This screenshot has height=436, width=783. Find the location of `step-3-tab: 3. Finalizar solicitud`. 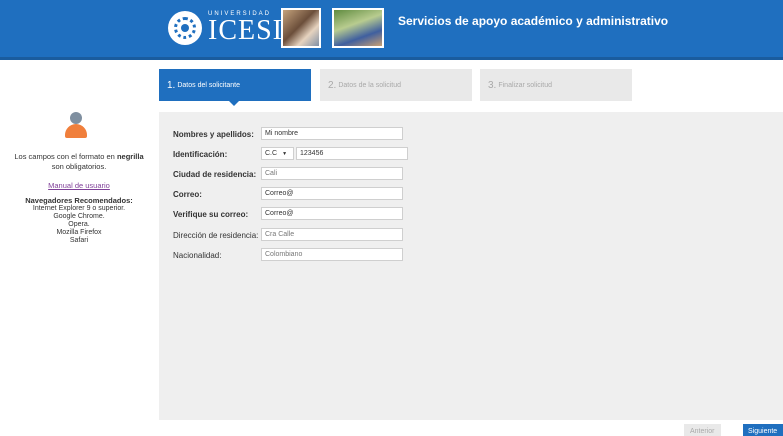

step-3-tab: 3. Finalizar solicitud is located at coordinates (556, 85).